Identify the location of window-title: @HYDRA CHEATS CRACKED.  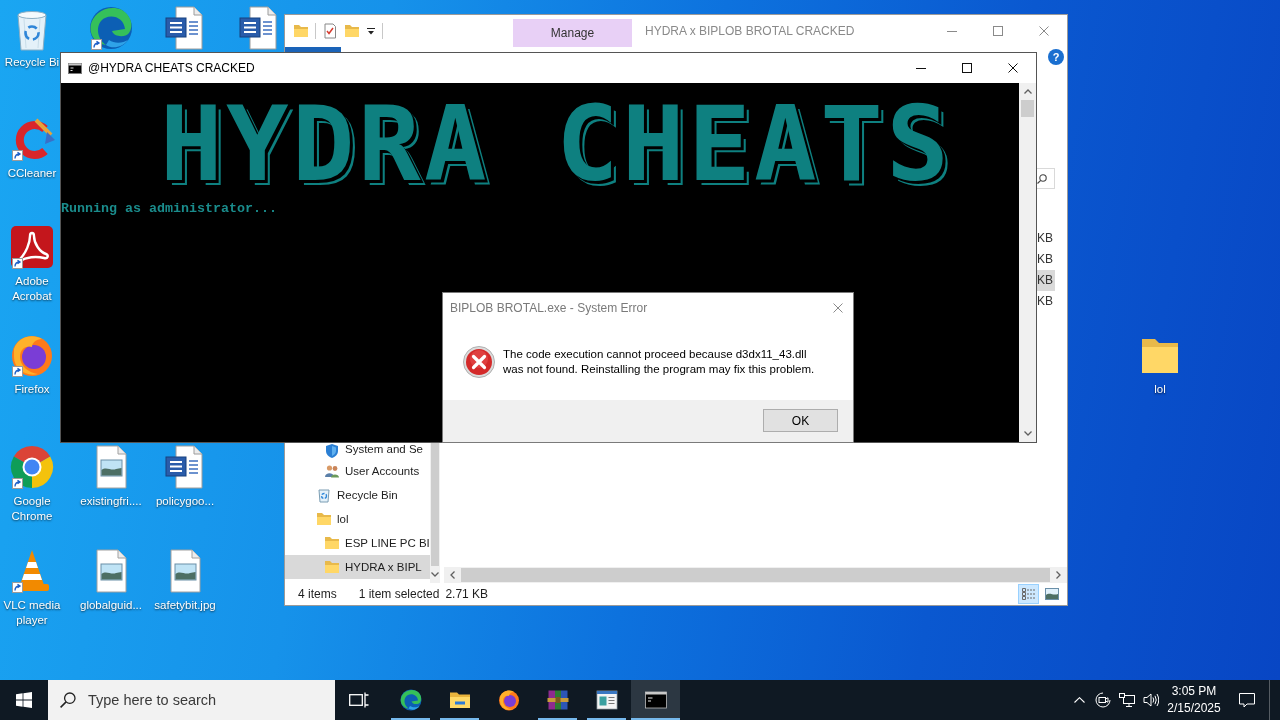
(172, 68).